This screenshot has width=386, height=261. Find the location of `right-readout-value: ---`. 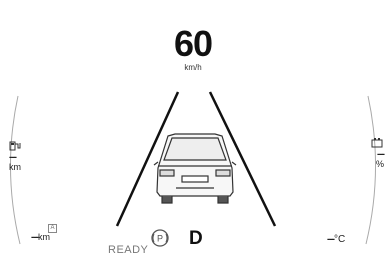

right-readout-value: --- is located at coordinates (381, 154).